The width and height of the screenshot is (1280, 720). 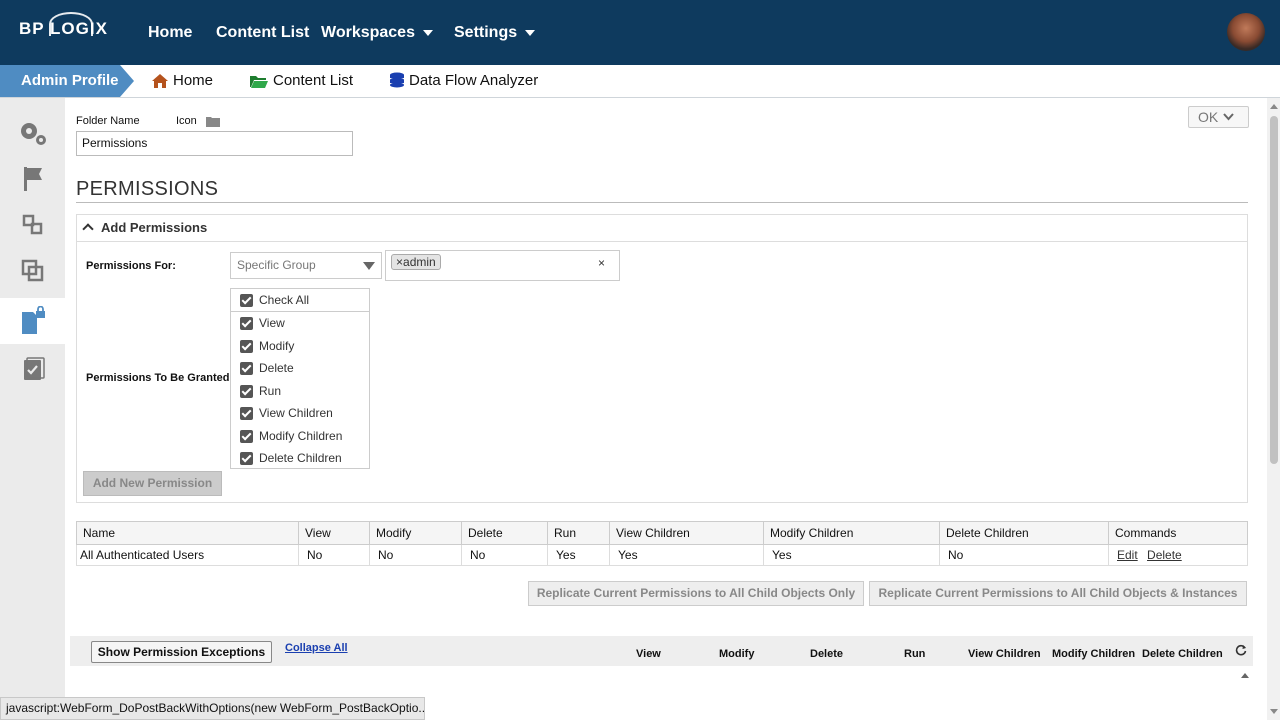 What do you see at coordinates (1127, 555) in the screenshot?
I see `edit-link: Edit` at bounding box center [1127, 555].